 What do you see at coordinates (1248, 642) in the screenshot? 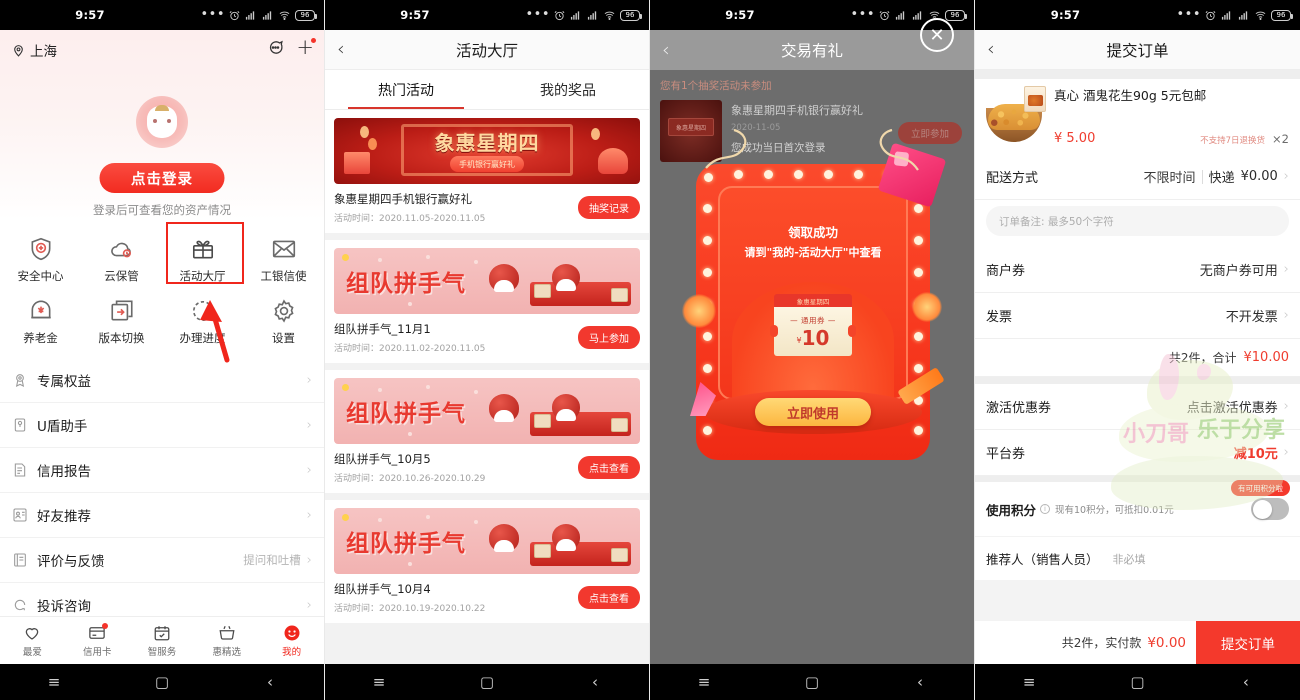
I see `submit-order-button: 提交订单` at bounding box center [1248, 642].